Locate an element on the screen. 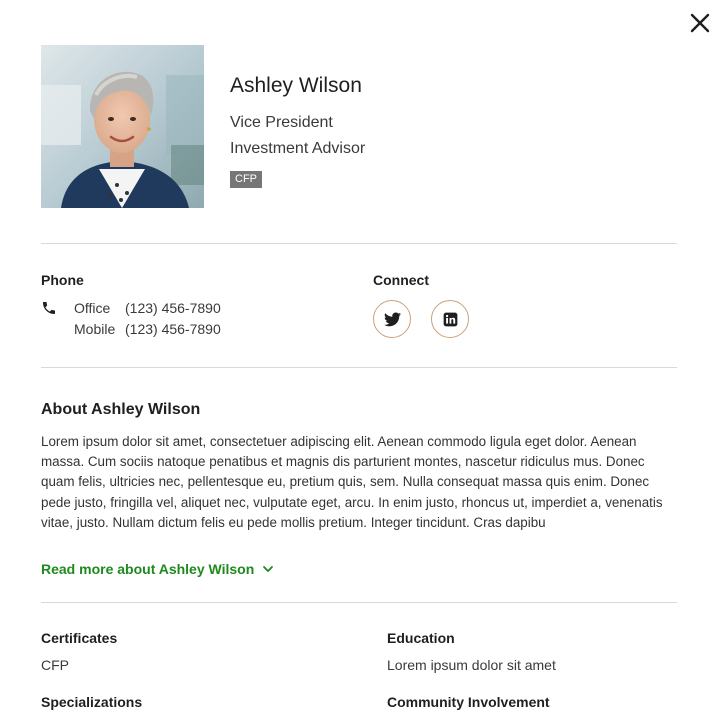 Image resolution: width=720 pixels, height=720 pixels. profile-photo is located at coordinates (122, 126).